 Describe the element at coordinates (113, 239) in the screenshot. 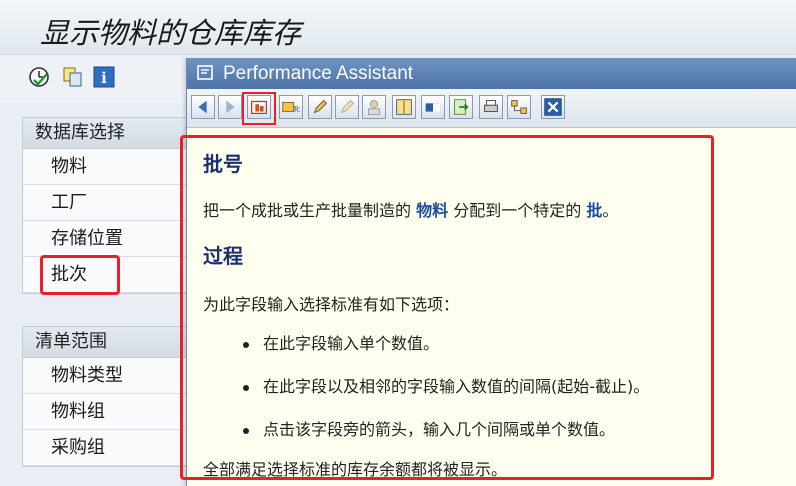

I see `selection-item-storage: 存储位置` at that location.